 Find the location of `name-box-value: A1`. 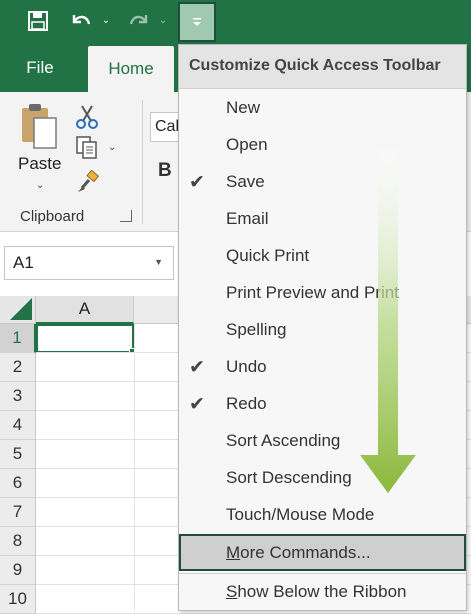

name-box-value: A1 is located at coordinates (23, 262).